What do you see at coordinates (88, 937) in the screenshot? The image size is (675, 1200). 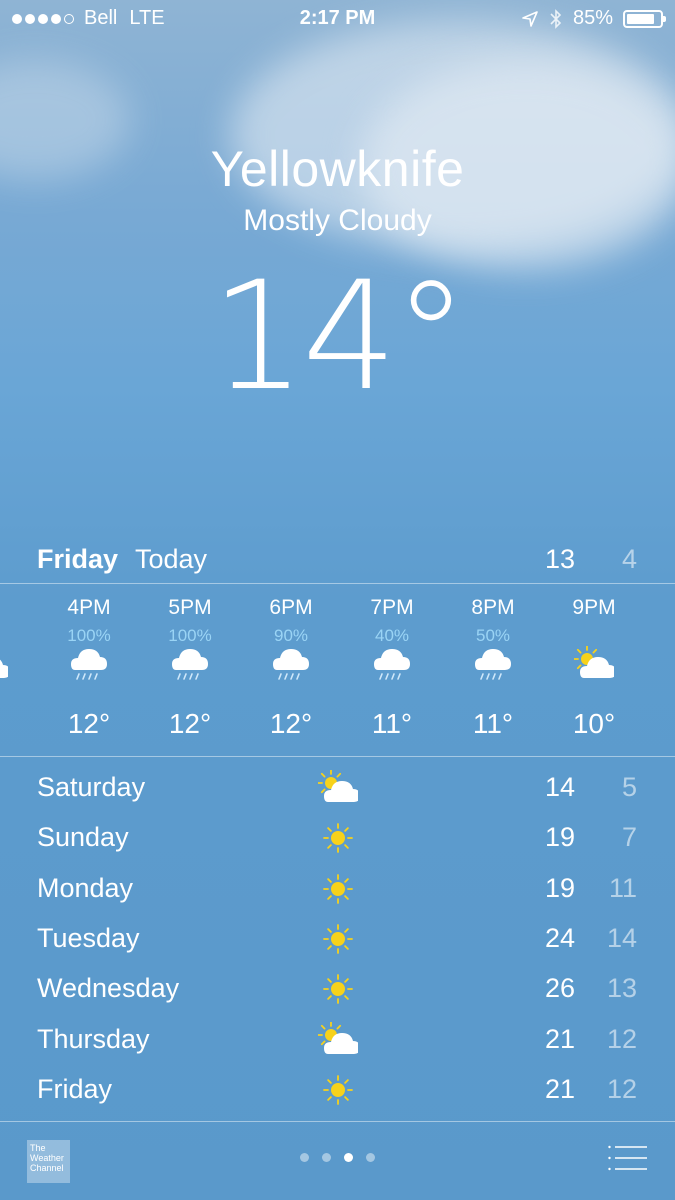 I see `daily-day-name: Tuesday` at bounding box center [88, 937].